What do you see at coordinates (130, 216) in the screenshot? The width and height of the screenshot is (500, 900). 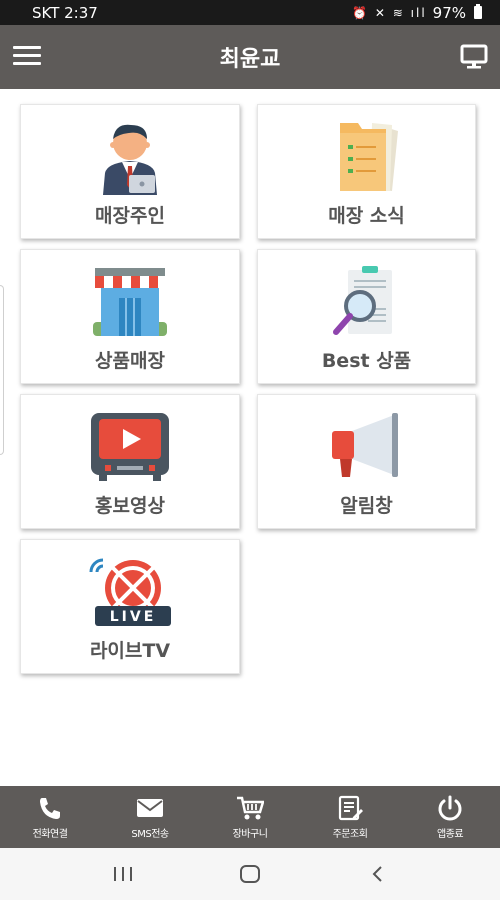 I see `tile-label: 매장주인` at bounding box center [130, 216].